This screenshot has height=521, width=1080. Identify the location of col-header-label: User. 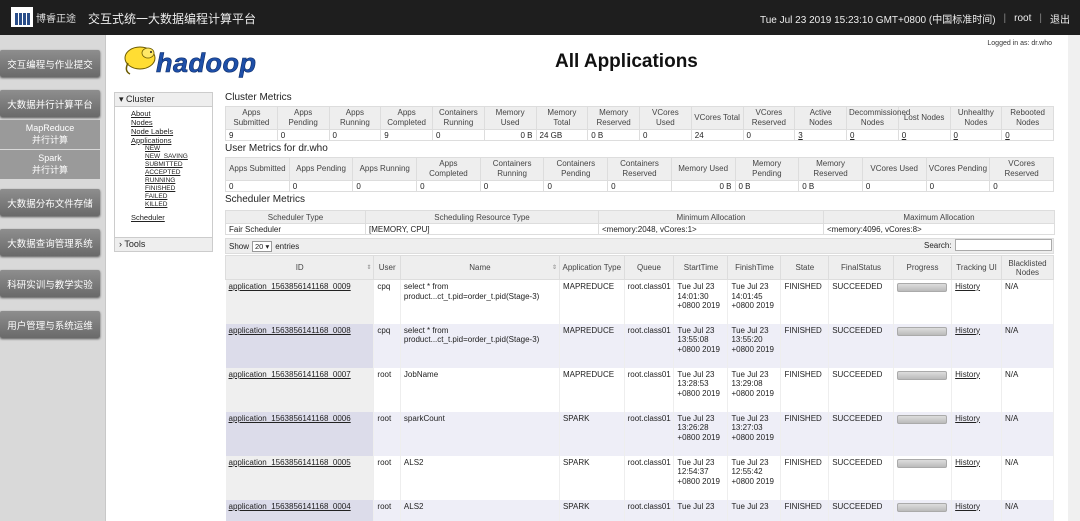
(387, 267).